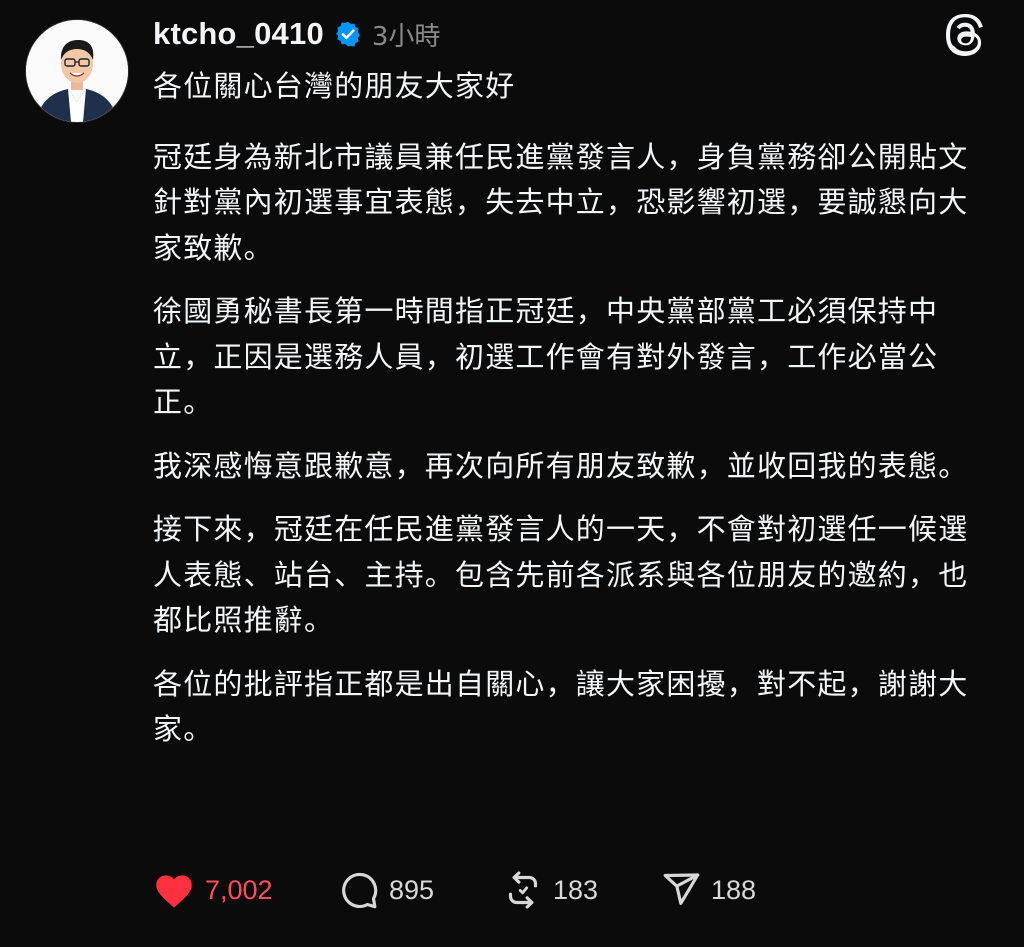 This screenshot has height=947, width=1024. Describe the element at coordinates (573, 707) in the screenshot. I see `post-paragraph: 各位的批評指正都是出自關心，讓大家困擾，對不起，謝謝大家。` at that location.